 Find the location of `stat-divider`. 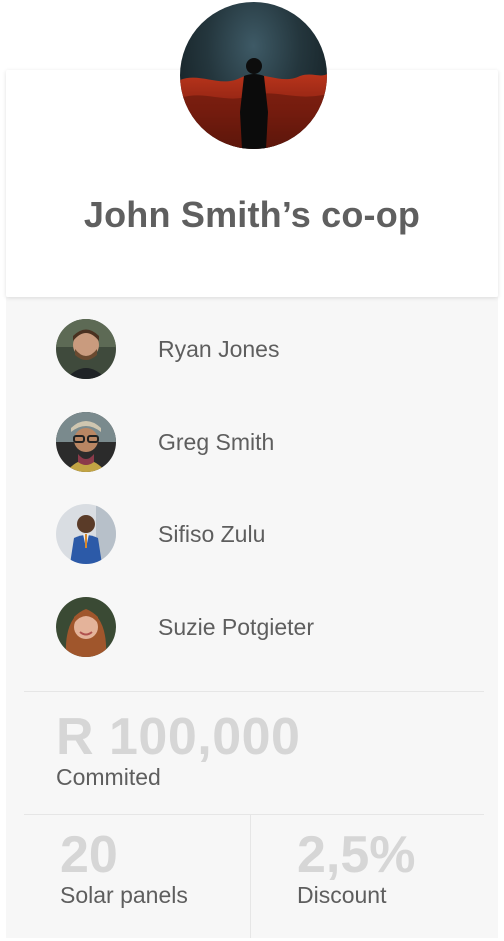

stat-divider is located at coordinates (250, 876).